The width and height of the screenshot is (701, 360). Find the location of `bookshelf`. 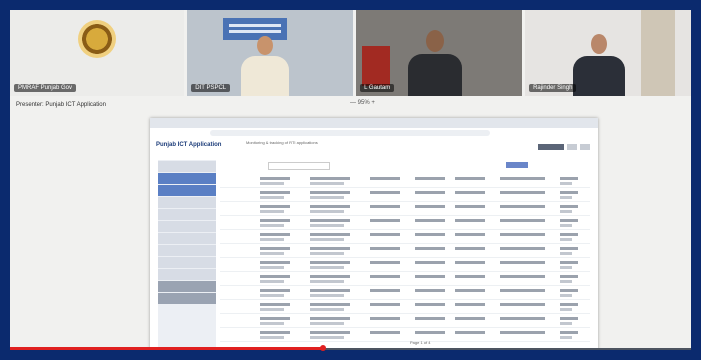

bookshelf is located at coordinates (376, 66).